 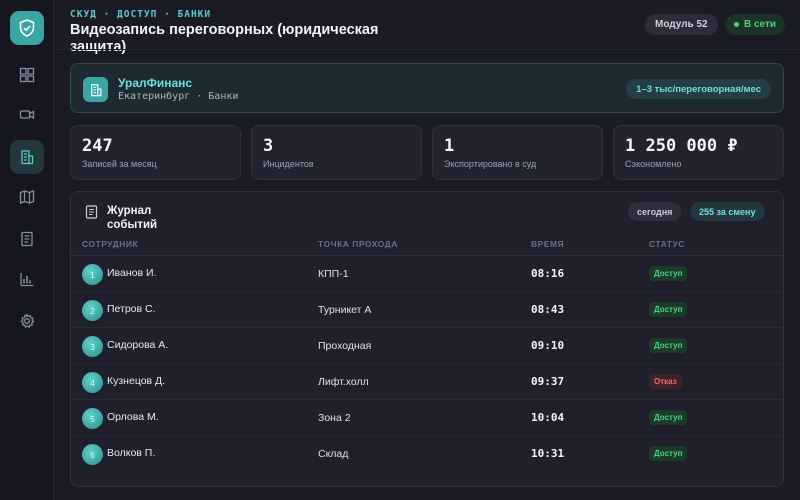 What do you see at coordinates (336, 152) in the screenshot?
I see `stat-card-incidents: 3 Инцидентов` at bounding box center [336, 152].